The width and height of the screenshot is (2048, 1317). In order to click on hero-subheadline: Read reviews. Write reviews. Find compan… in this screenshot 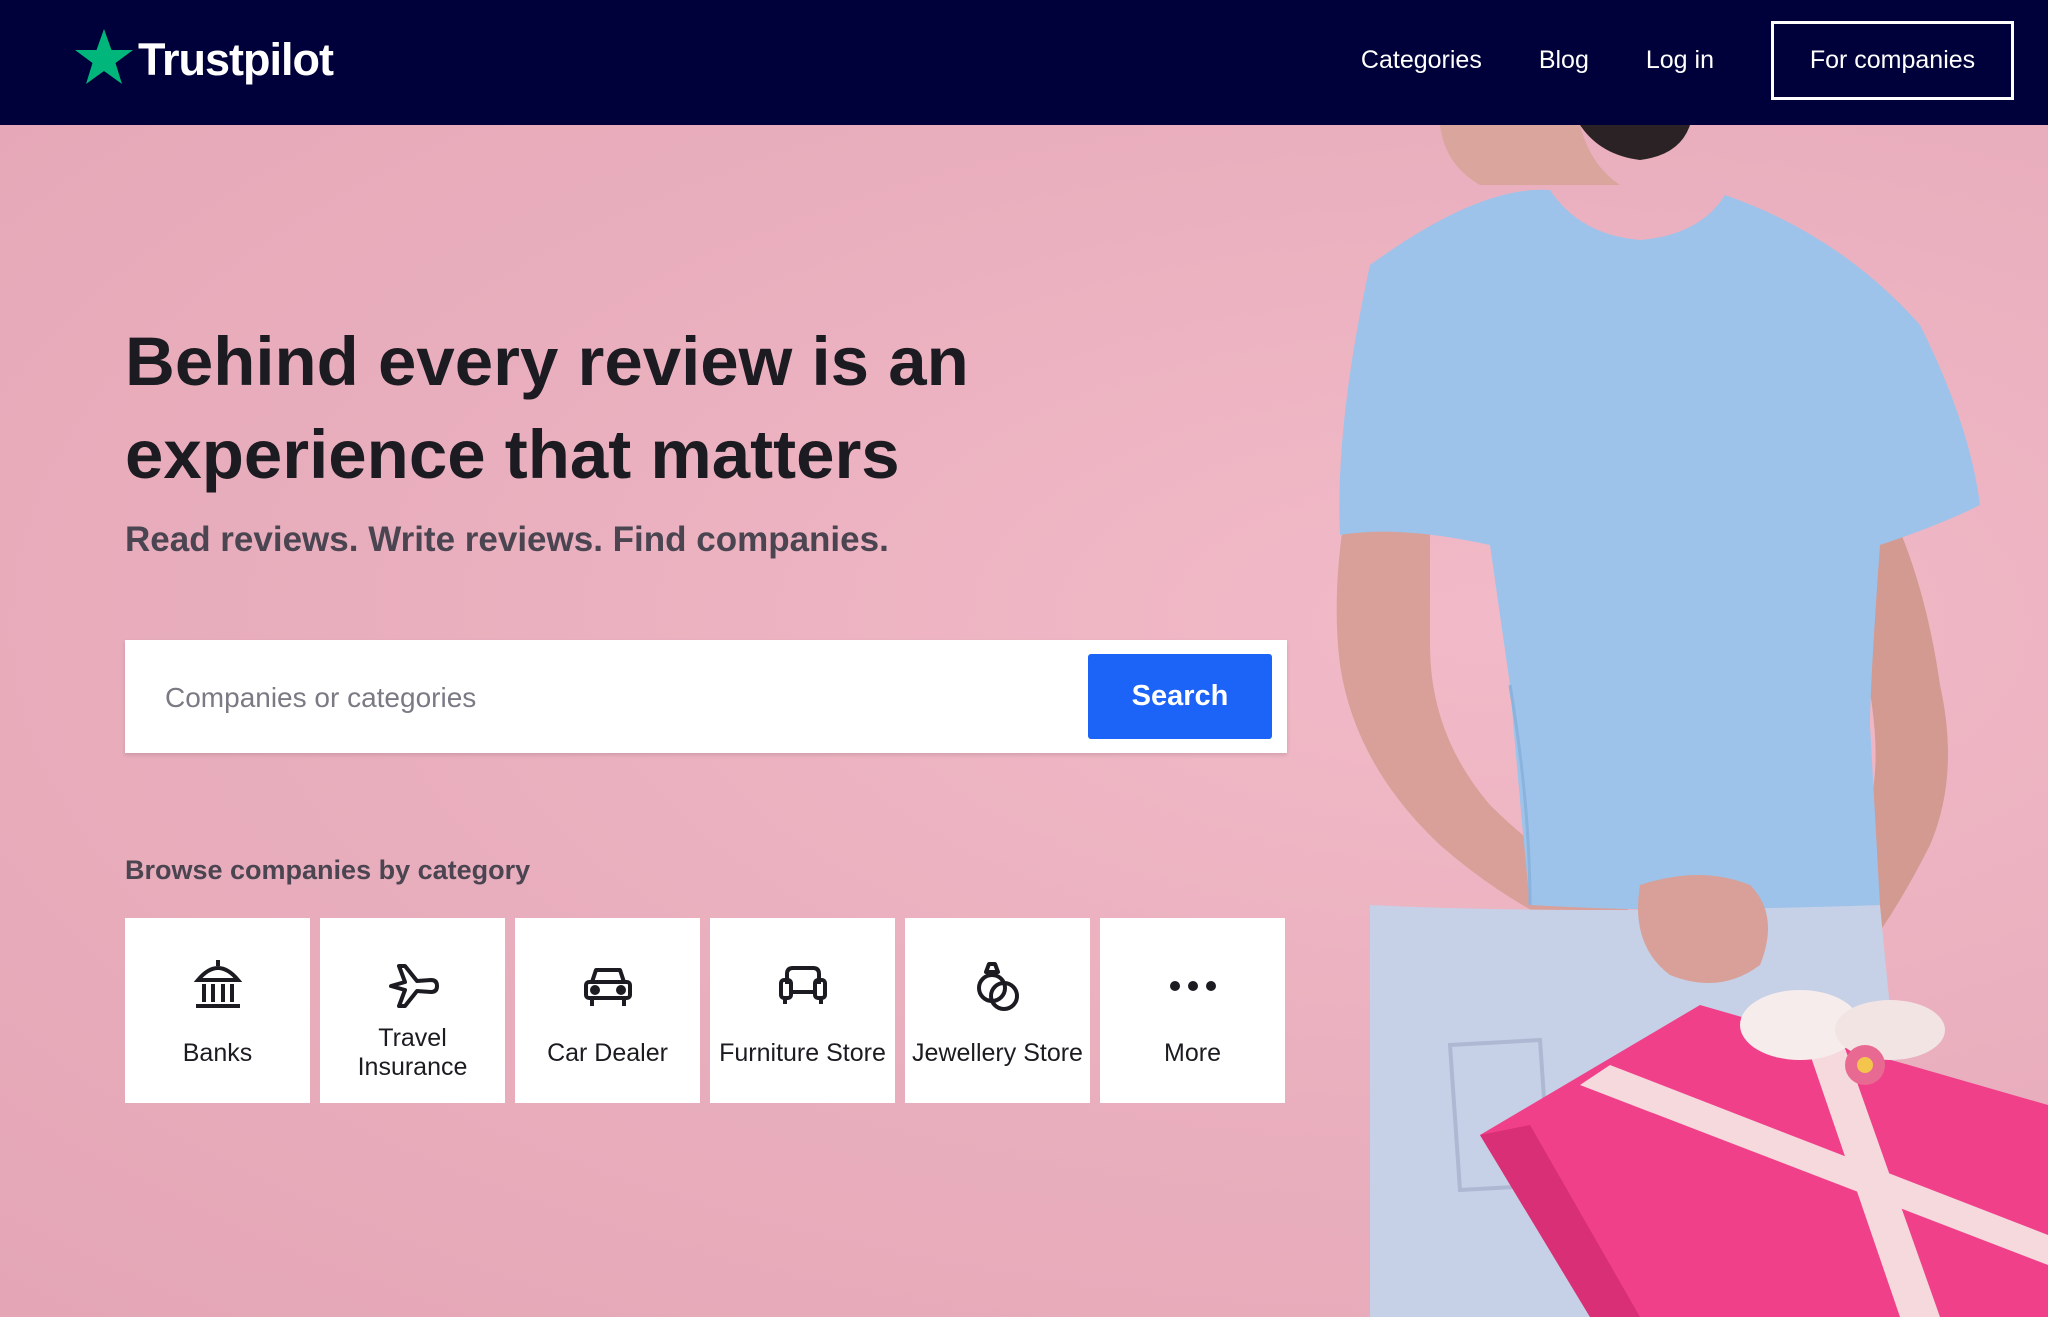, I will do `click(507, 539)`.